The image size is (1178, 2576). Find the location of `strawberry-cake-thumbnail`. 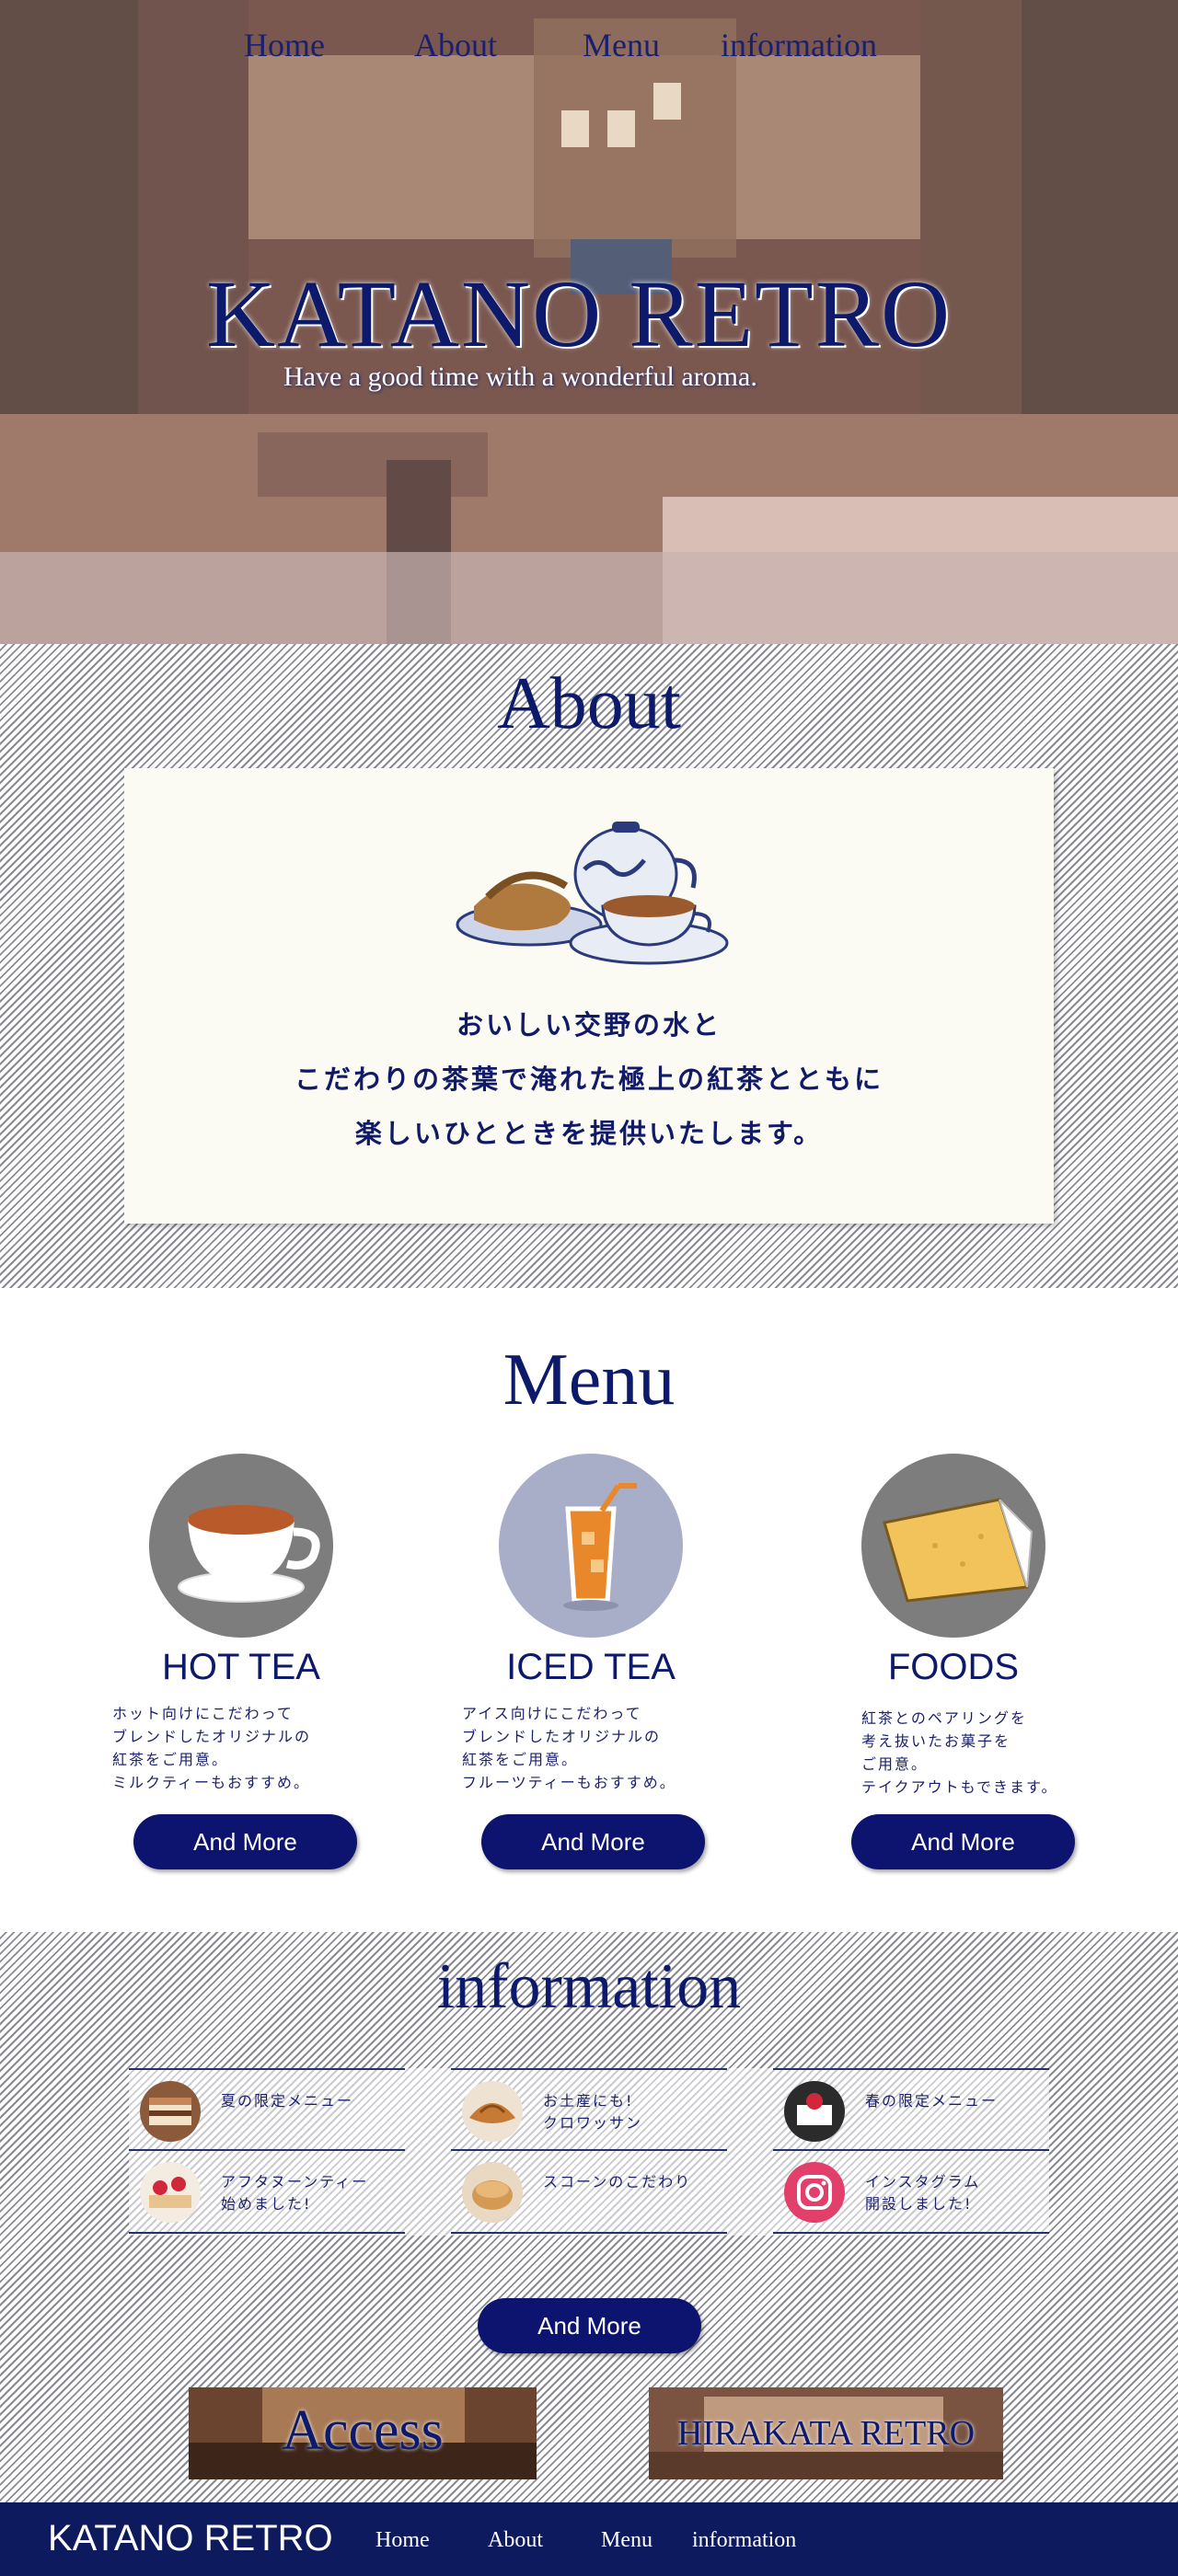

strawberry-cake-thumbnail is located at coordinates (814, 2111).